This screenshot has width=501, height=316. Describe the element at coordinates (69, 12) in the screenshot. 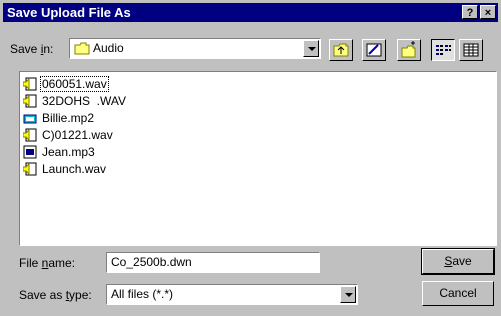

I see `dialog-title: Save Upload File As` at that location.